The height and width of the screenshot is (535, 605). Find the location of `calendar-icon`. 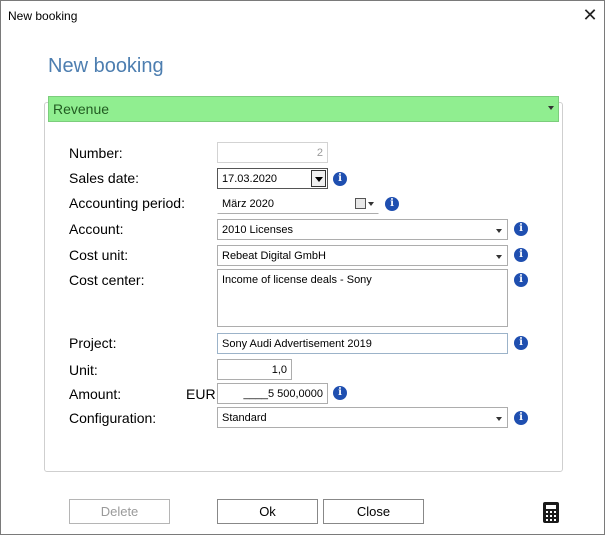

calendar-icon is located at coordinates (360, 203).